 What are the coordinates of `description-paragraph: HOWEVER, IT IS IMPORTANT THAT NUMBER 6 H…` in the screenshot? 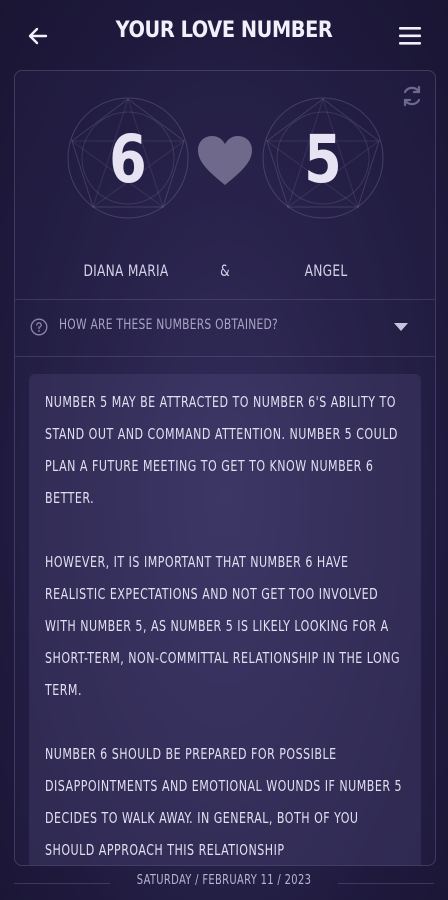 It's located at (223, 626).